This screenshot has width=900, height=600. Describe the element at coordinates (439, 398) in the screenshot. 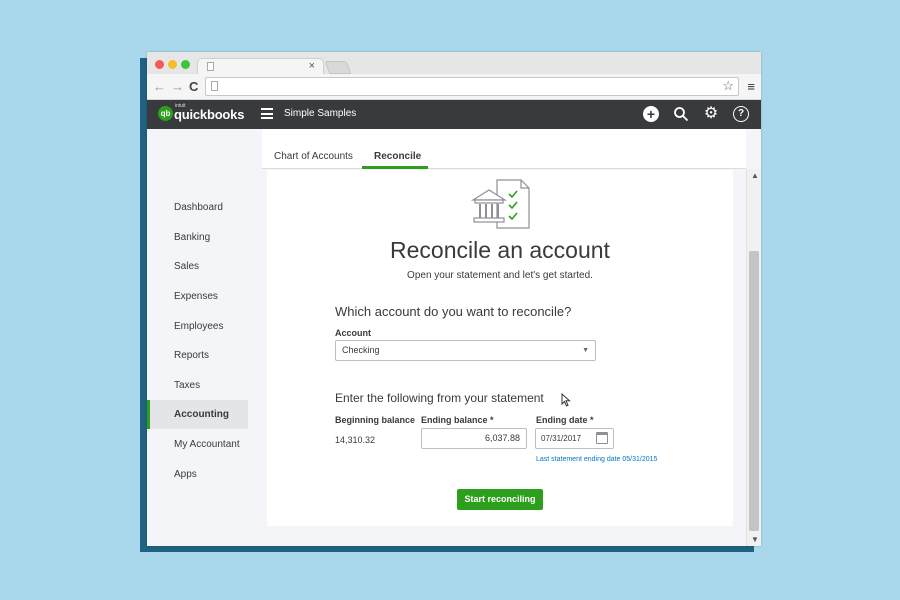

I see `statement-question: Enter the following from your statement` at that location.